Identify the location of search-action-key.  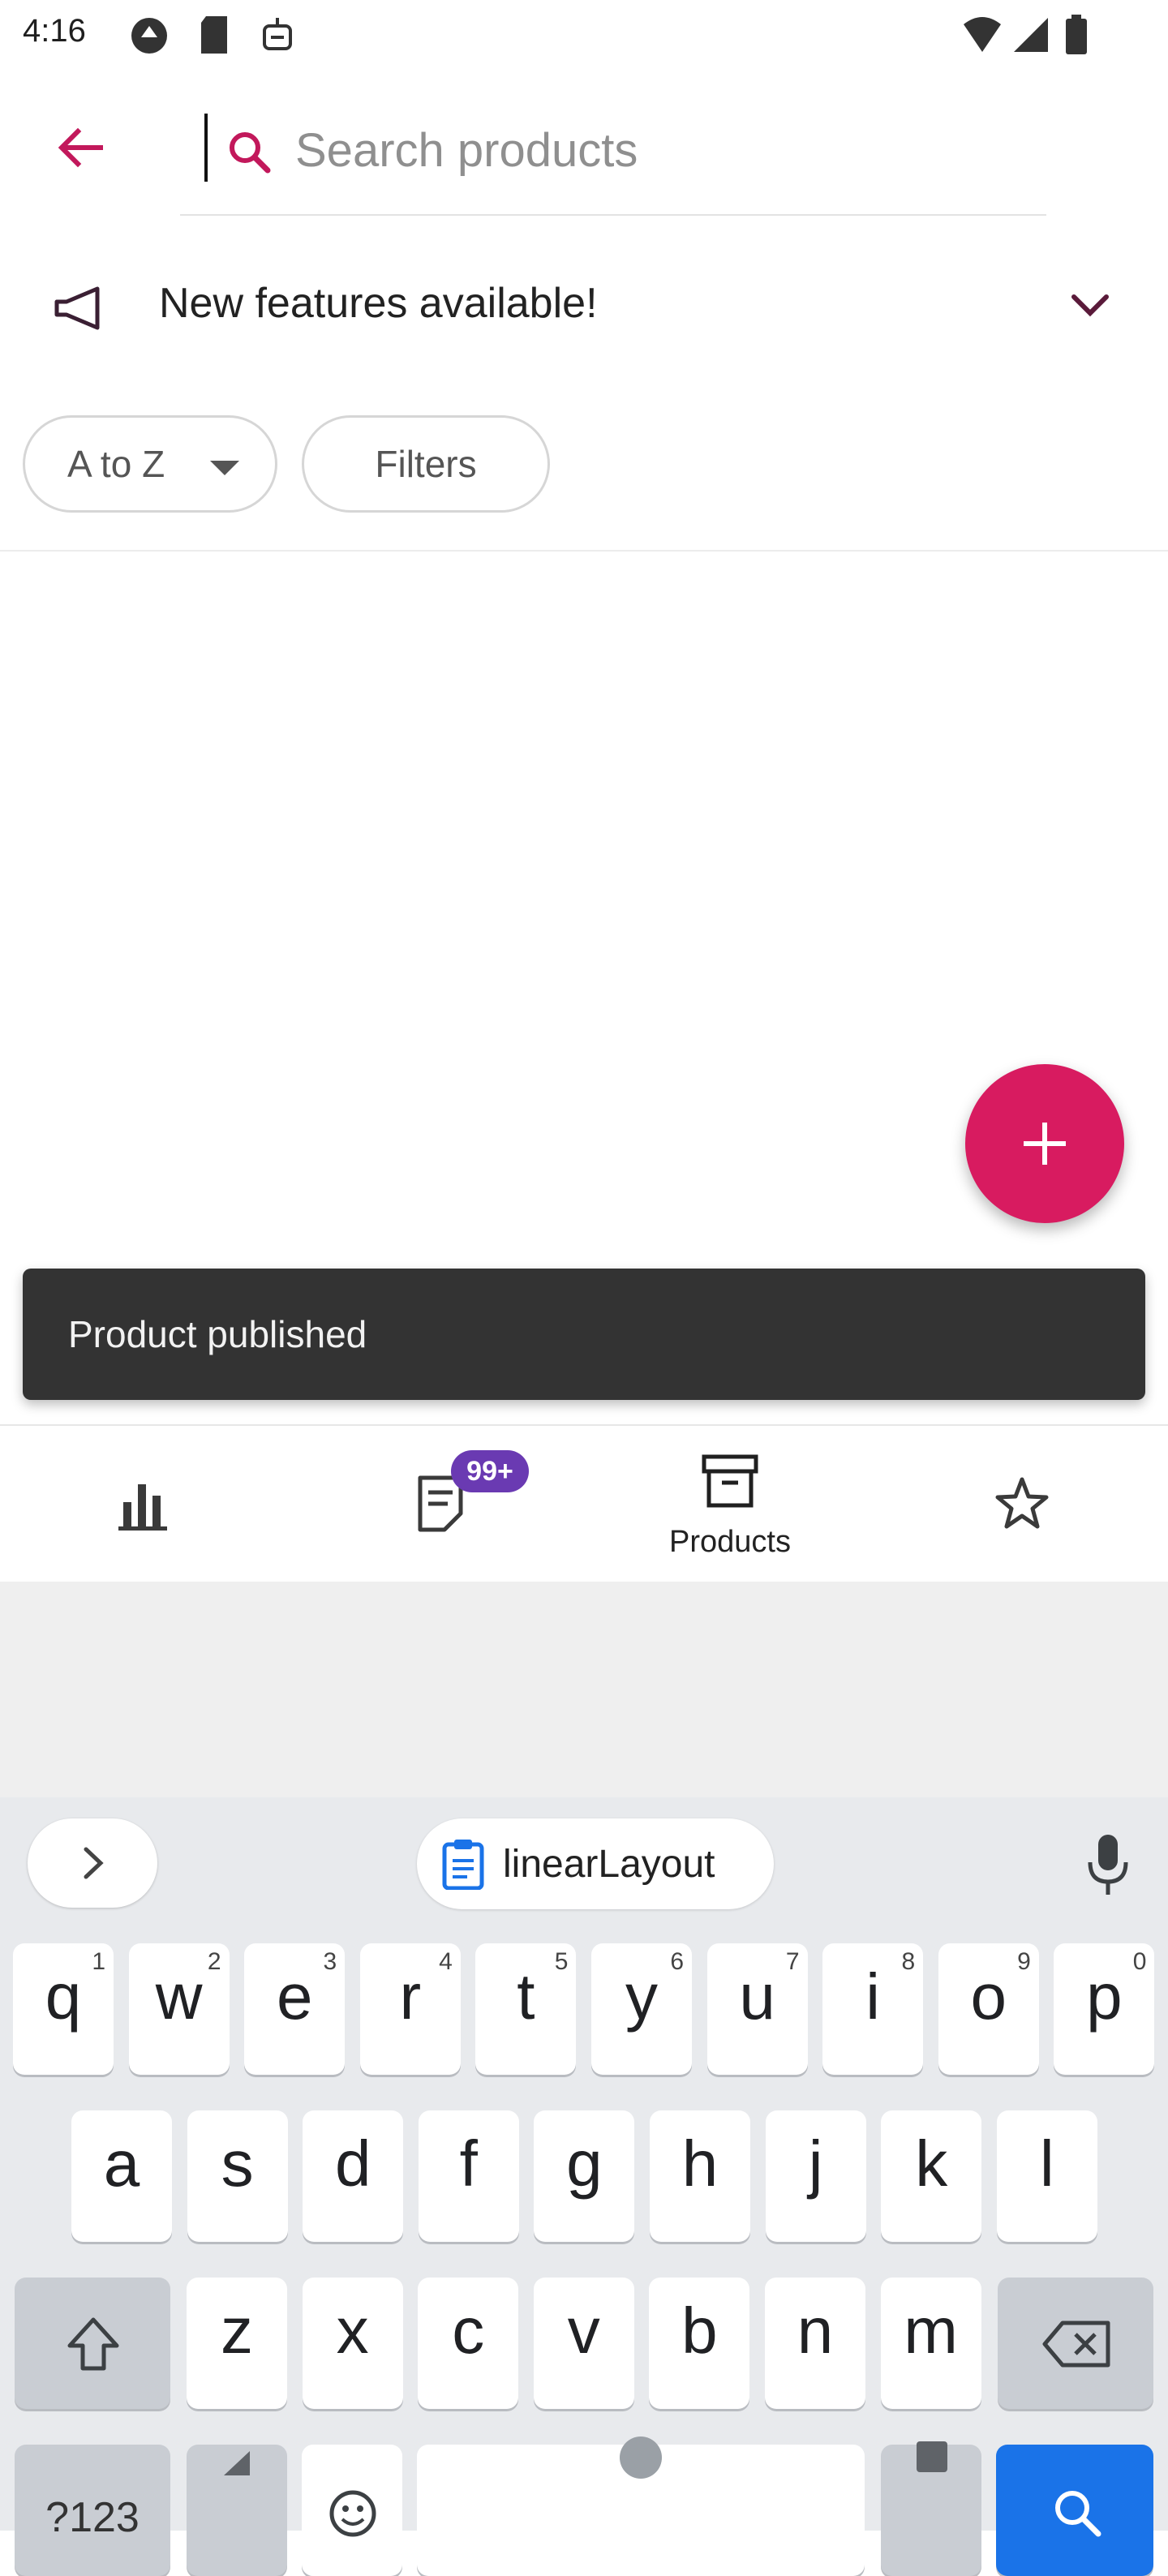
(1074, 2510).